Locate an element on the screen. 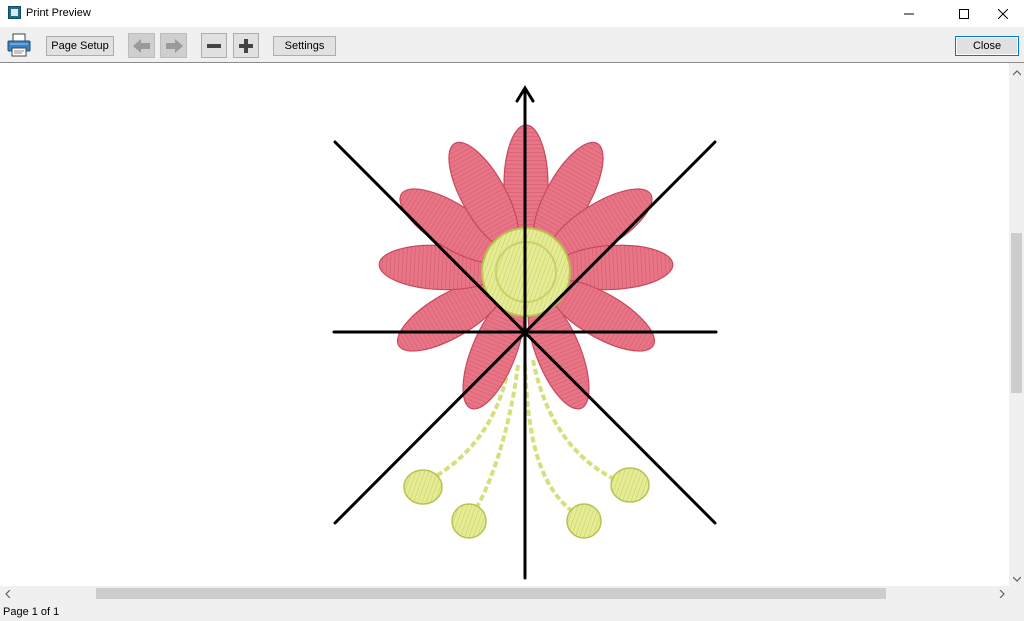 The width and height of the screenshot is (1024, 621). maximize-icon is located at coordinates (964, 13).